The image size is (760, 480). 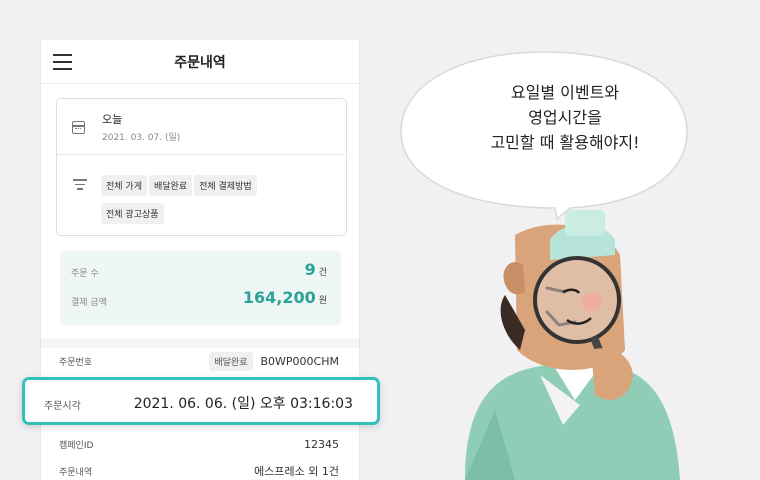 I want to click on order-time-highlight: 주문시각 2021. 06. 06. (일) 오후 03:16:03, so click(x=201, y=401).